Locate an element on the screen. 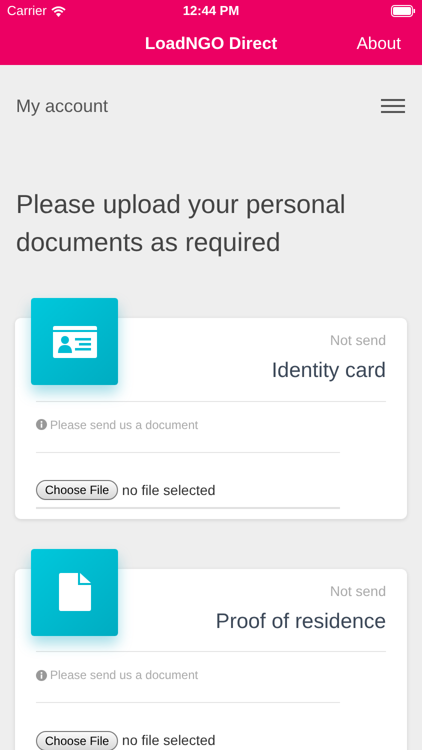 The image size is (422, 750). status-time: 12:44 PM is located at coordinates (211, 11).